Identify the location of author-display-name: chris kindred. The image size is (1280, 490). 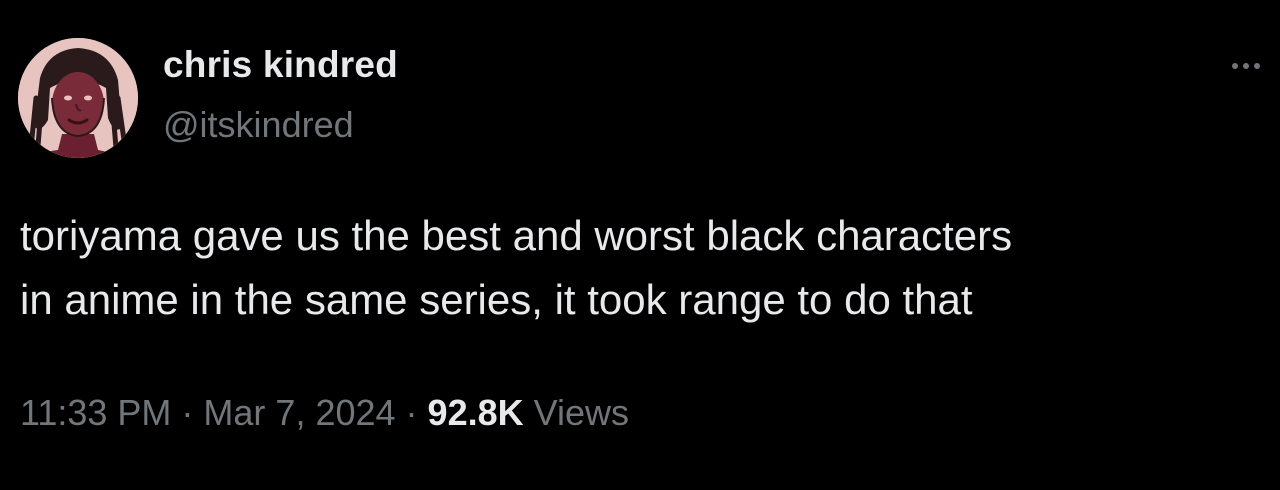
(280, 65).